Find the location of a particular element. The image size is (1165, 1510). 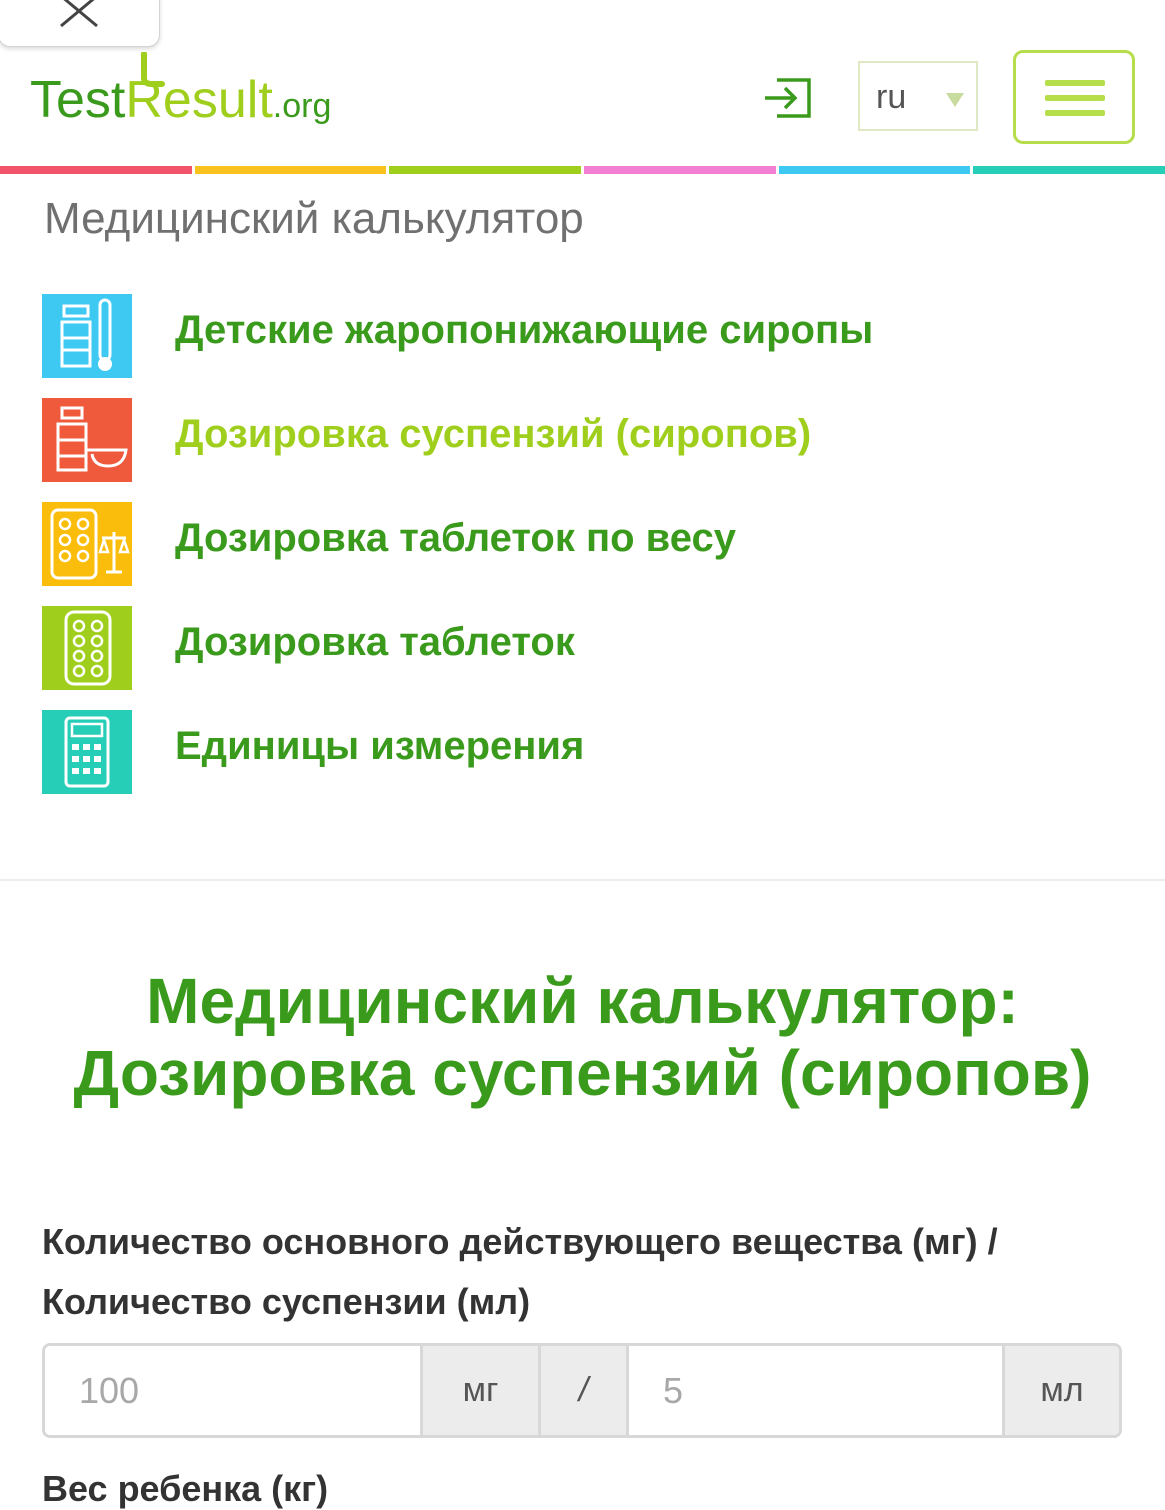

chevron-down-icon is located at coordinates (955, 100).